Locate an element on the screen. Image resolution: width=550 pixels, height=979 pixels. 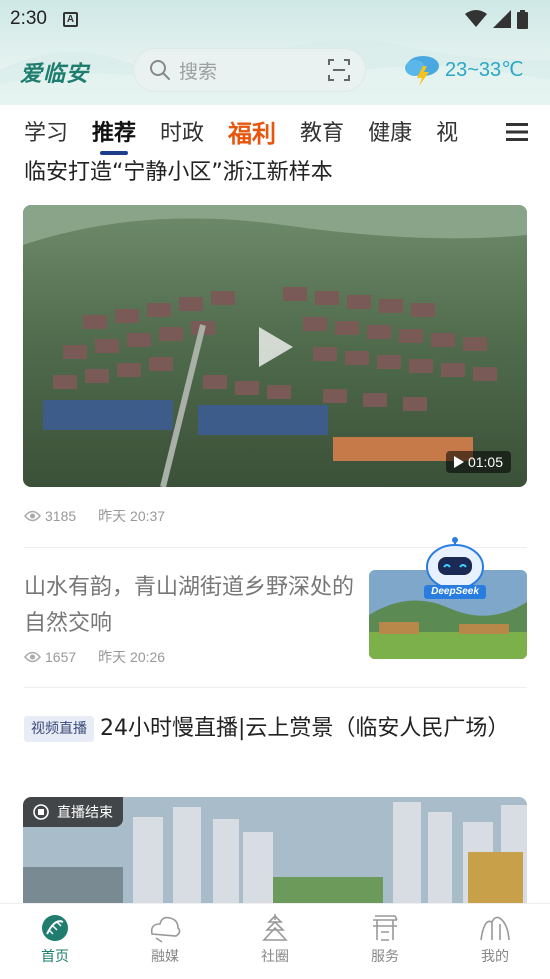
article-title: 视频直播 24小时慢直播|云上赏景（临安人民广场） is located at coordinates (274, 729).